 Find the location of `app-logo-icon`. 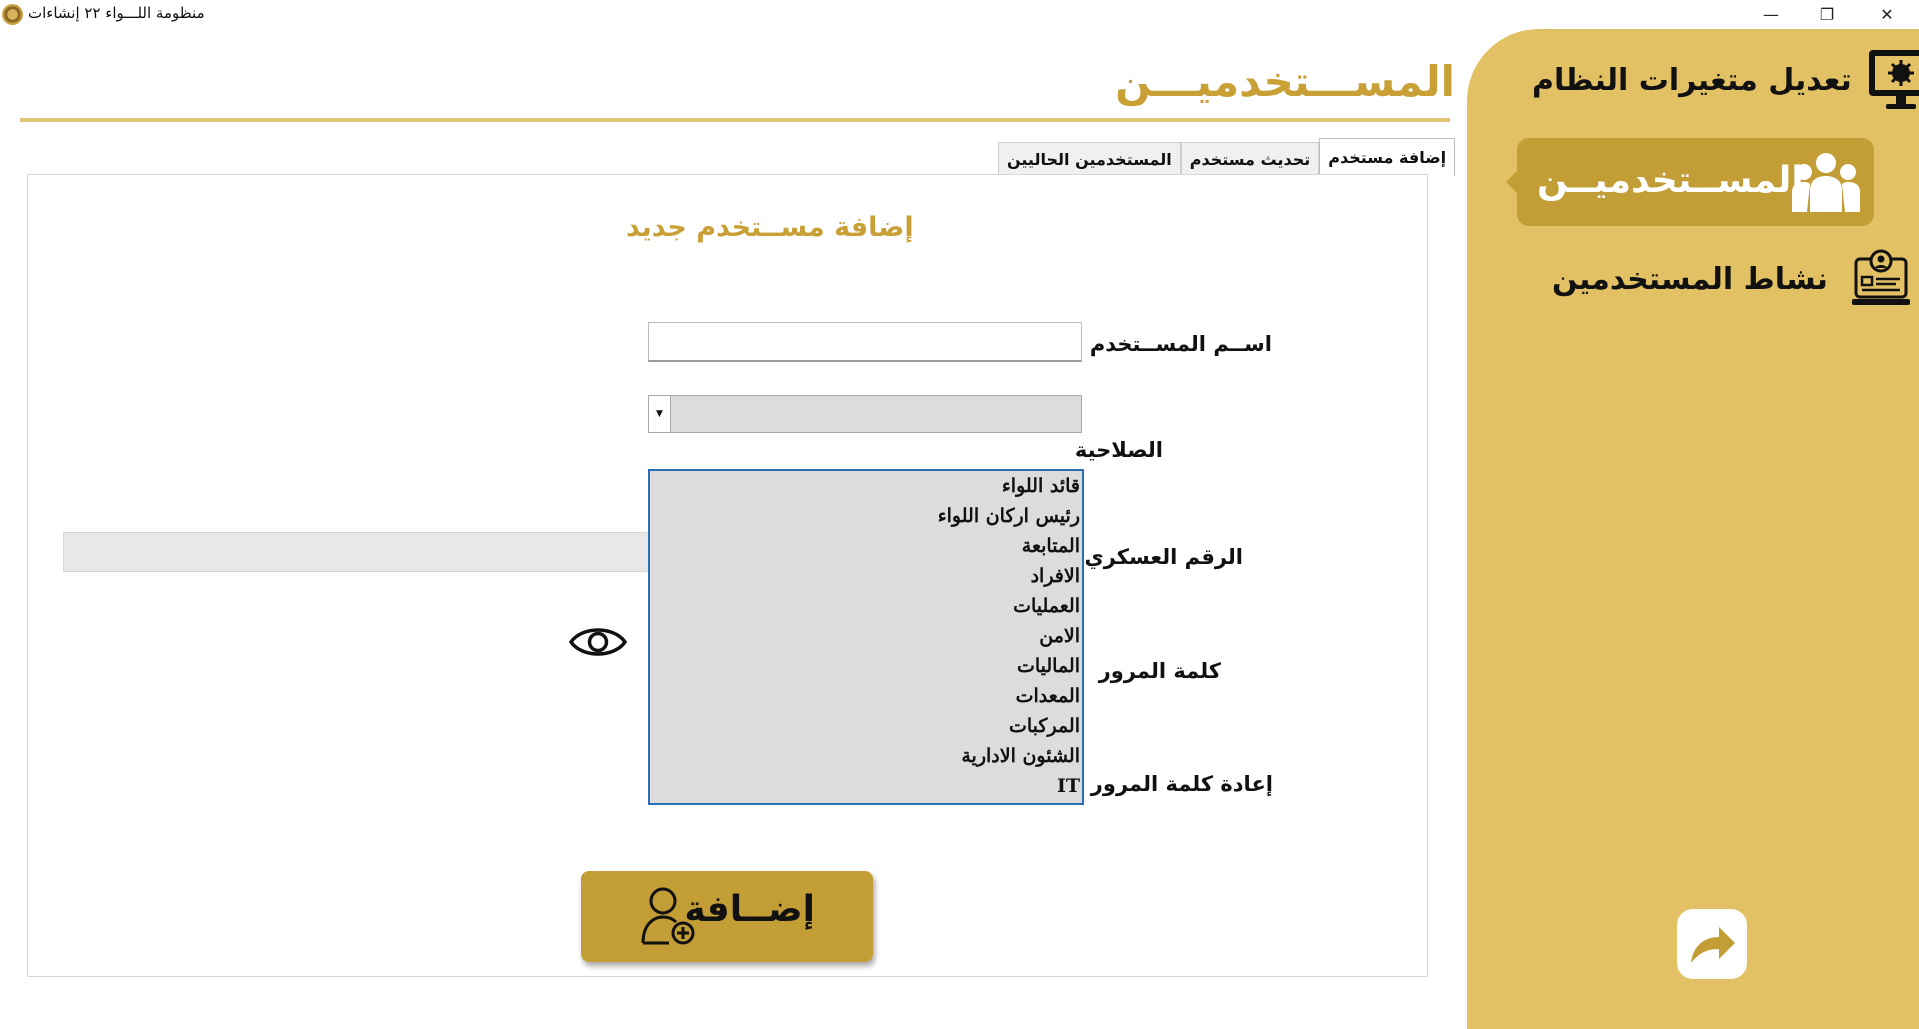

app-logo-icon is located at coordinates (12, 14).